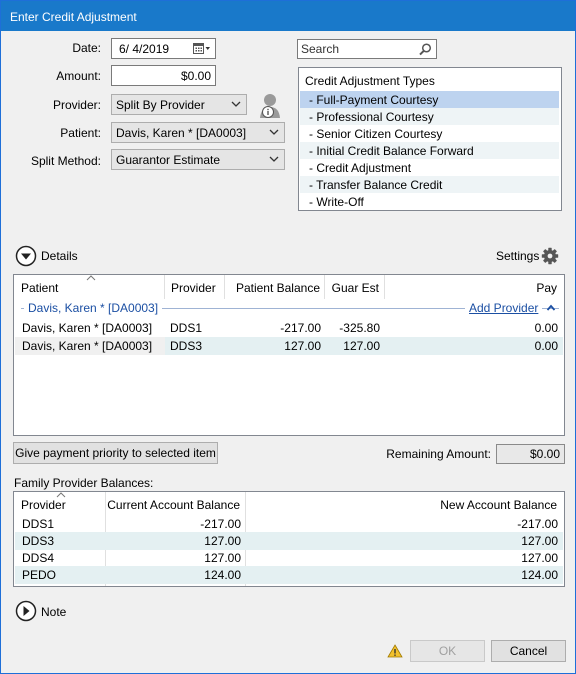 This screenshot has width=576, height=674. What do you see at coordinates (429, 99) in the screenshot?
I see `adjustment-type-item: - Full-Payment Courtesy` at bounding box center [429, 99].